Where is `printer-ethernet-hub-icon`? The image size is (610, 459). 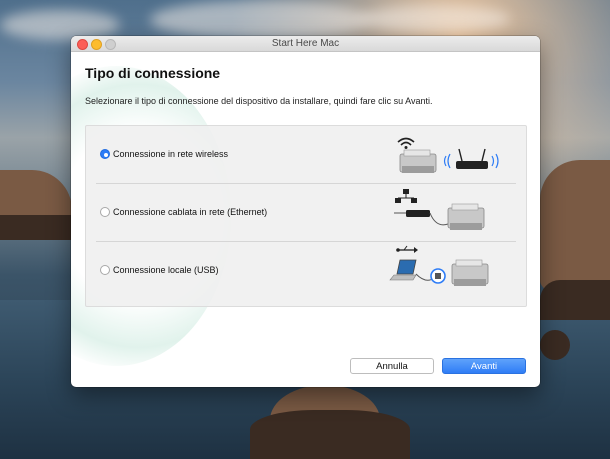
printer-ethernet-hub-icon is located at coordinates (439, 209).